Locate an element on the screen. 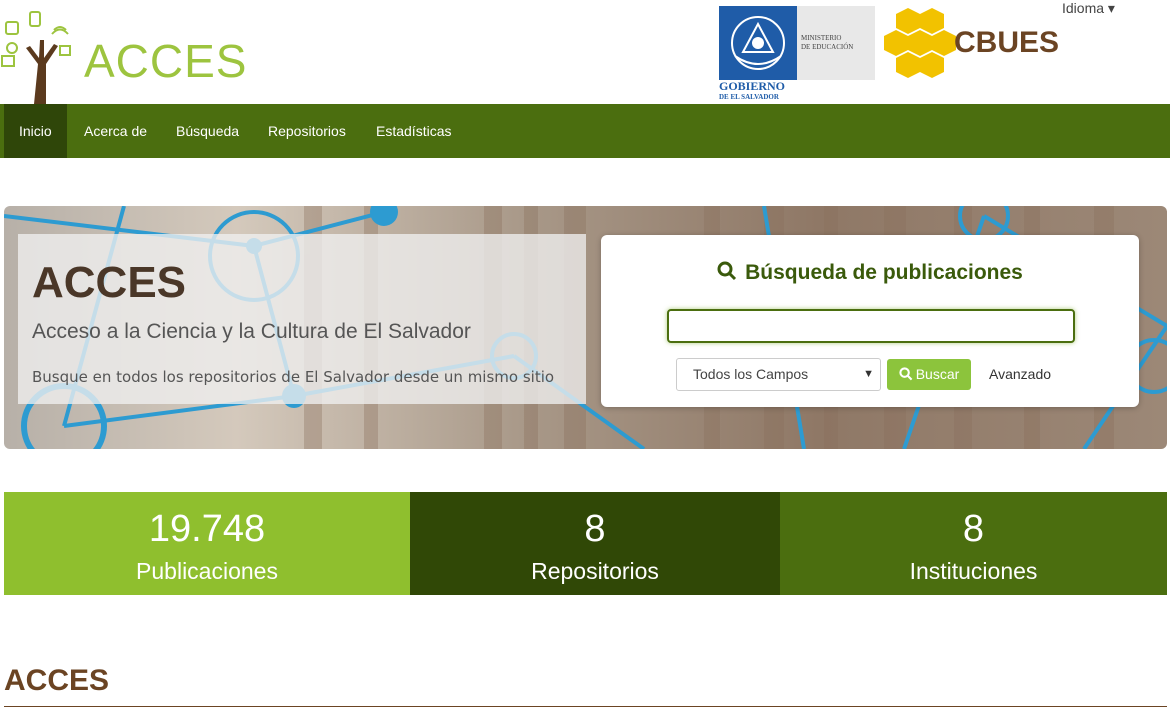 This screenshot has height=726, width=1170. stat-label: Publicaciones is located at coordinates (207, 571).